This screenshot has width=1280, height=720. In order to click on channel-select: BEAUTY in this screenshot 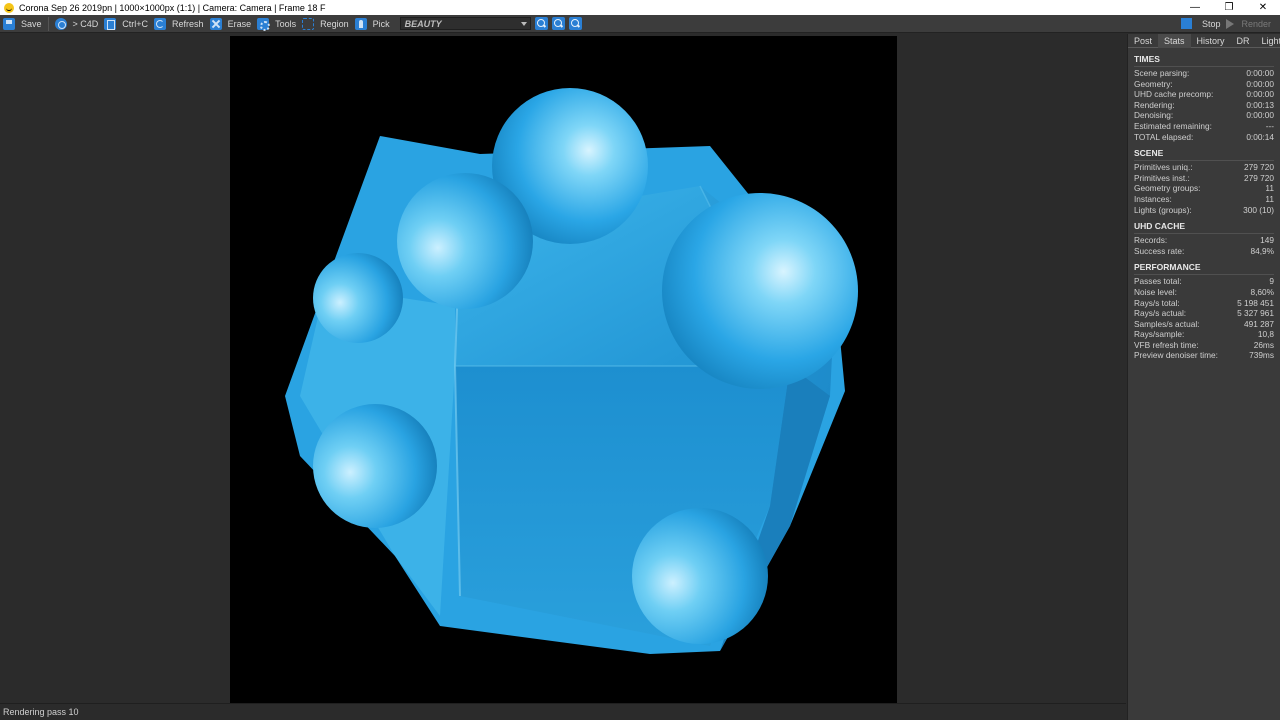, I will do `click(465, 23)`.